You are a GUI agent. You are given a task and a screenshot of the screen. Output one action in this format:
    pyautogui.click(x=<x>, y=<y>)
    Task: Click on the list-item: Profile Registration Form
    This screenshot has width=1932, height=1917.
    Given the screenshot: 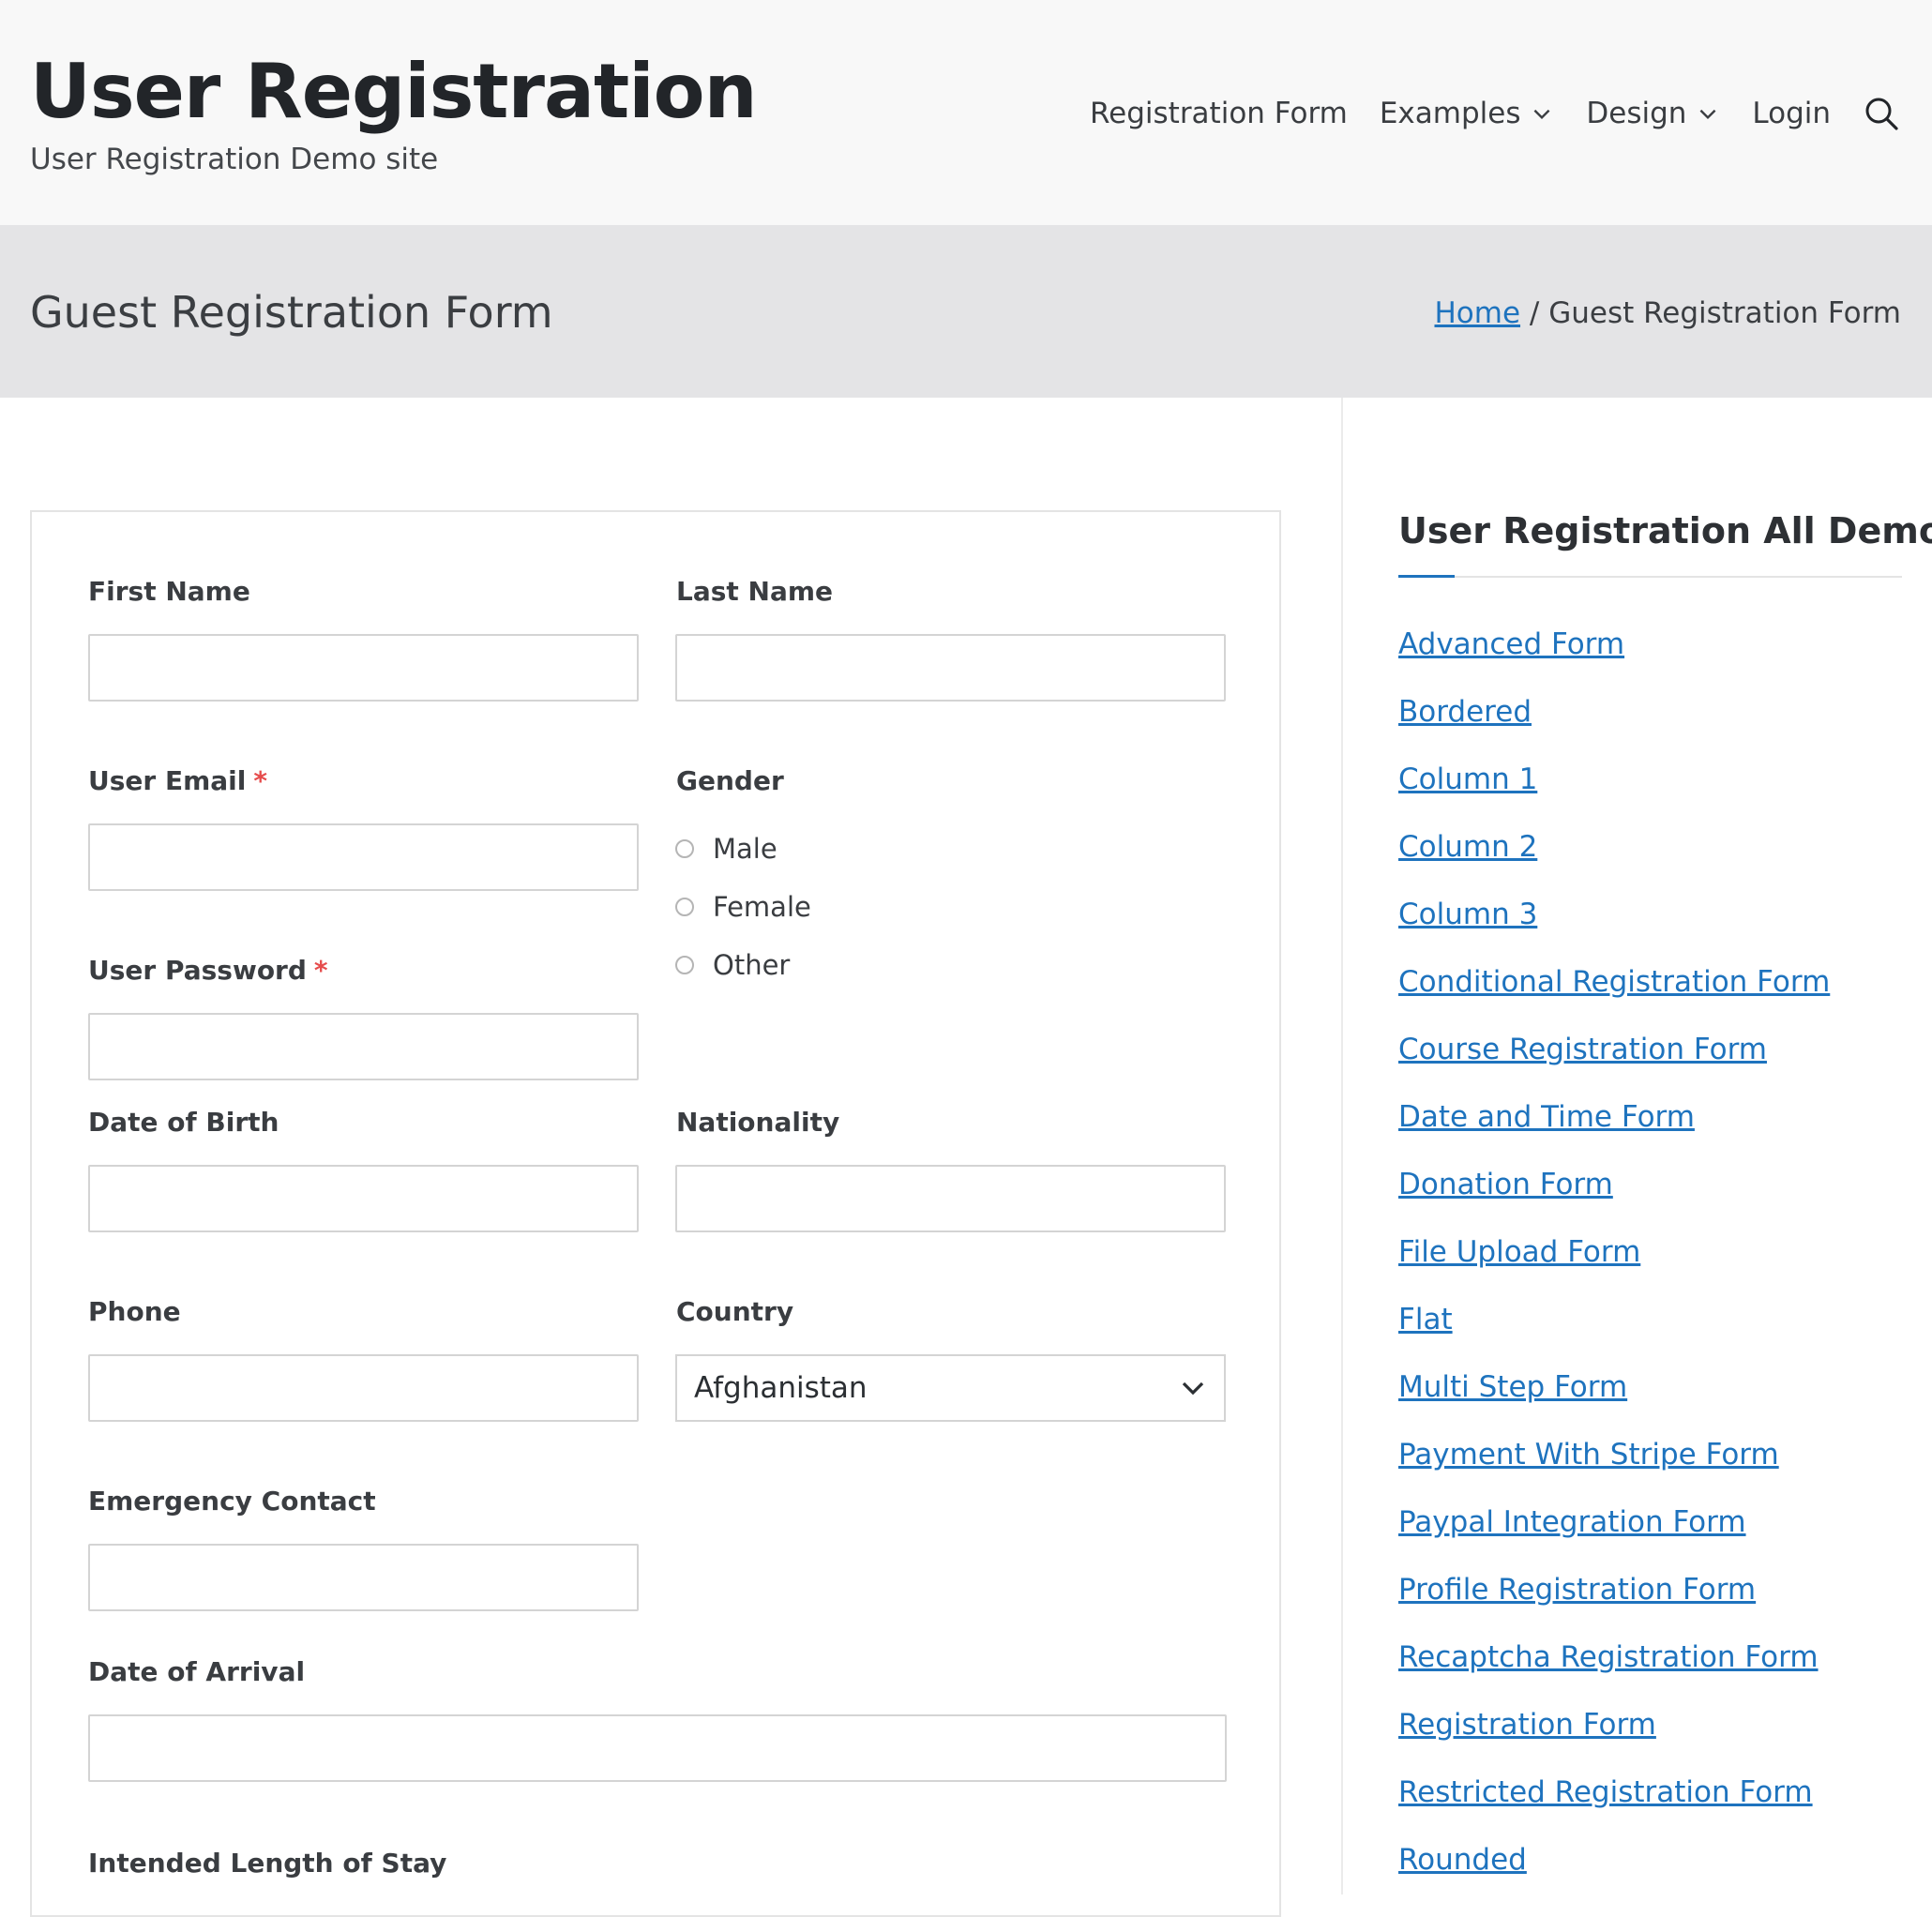 What is the action you would take?
    pyautogui.click(x=1614, y=1602)
    